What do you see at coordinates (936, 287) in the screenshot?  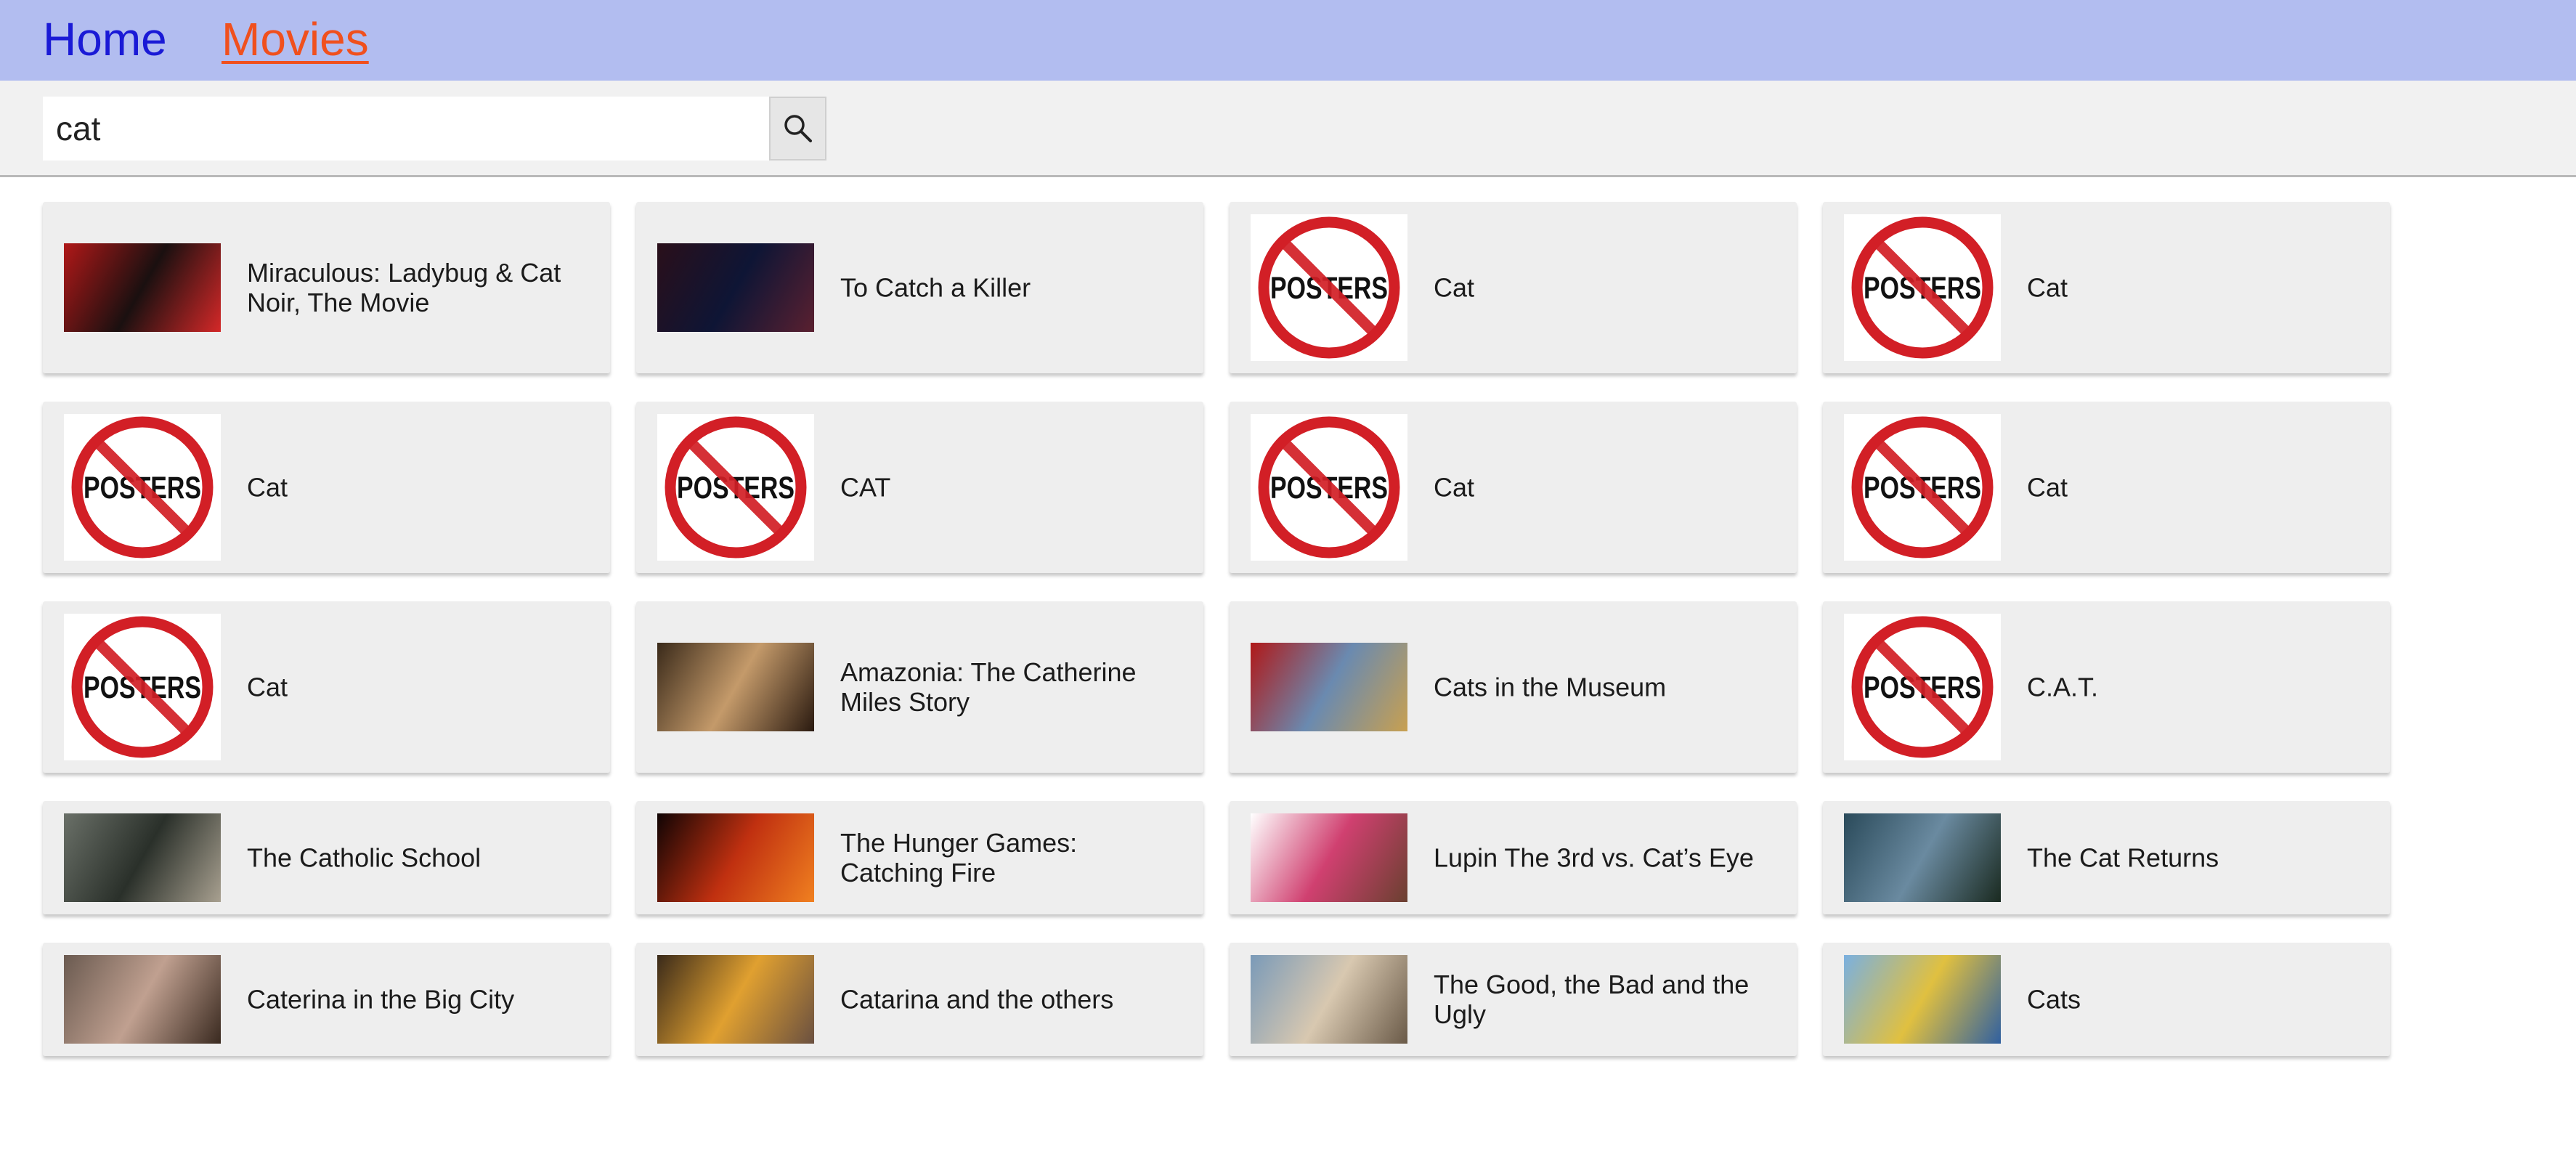 I see `movie-title: To Catch a Killer` at bounding box center [936, 287].